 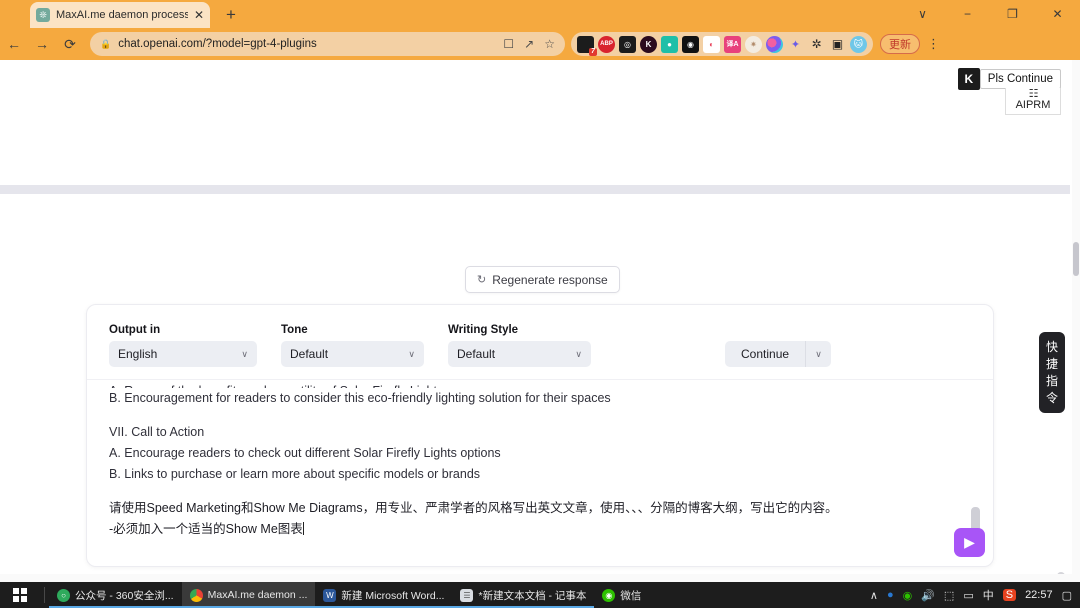 What do you see at coordinates (135, 330) in the screenshot?
I see `output-in-label: Output in` at bounding box center [135, 330].